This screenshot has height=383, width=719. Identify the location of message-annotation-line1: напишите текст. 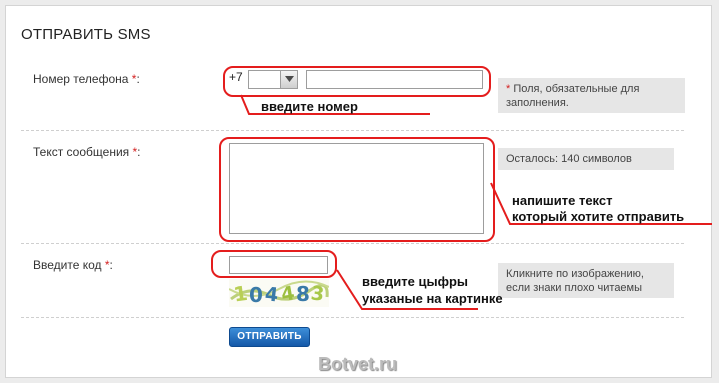
(562, 200).